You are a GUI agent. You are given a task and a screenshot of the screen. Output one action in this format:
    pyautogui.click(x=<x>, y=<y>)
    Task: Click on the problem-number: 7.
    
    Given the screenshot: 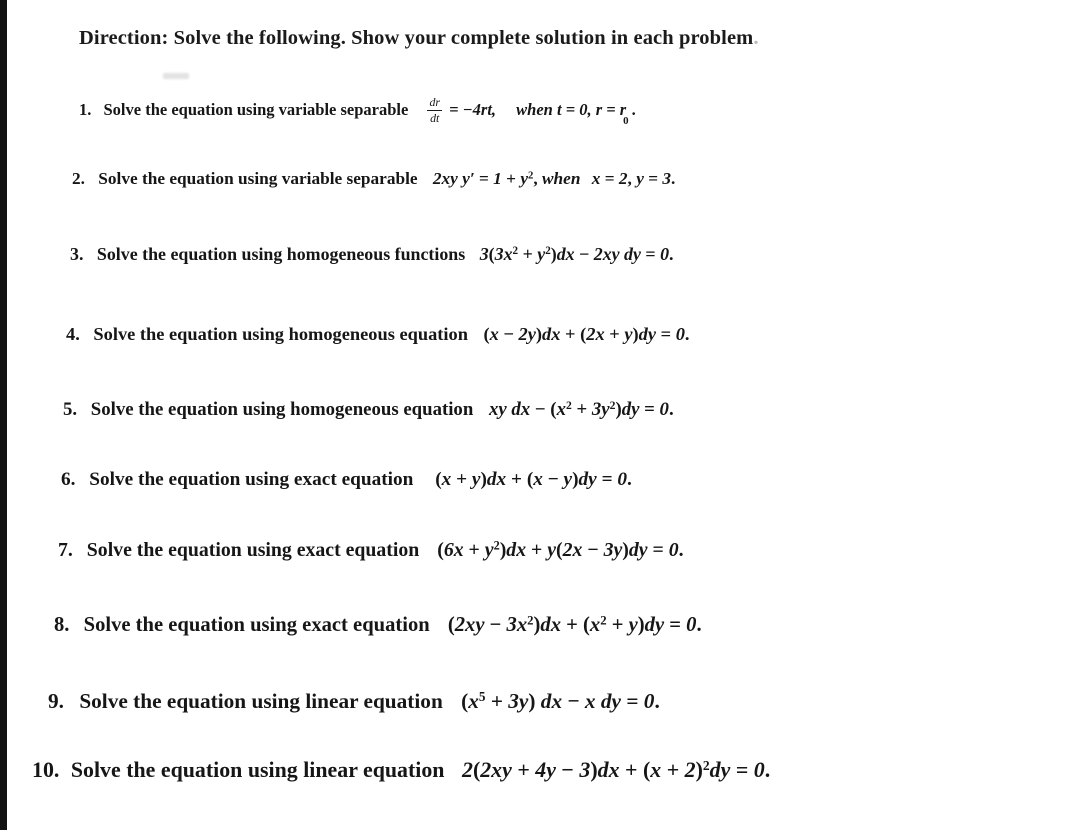 What is the action you would take?
    pyautogui.click(x=65, y=550)
    